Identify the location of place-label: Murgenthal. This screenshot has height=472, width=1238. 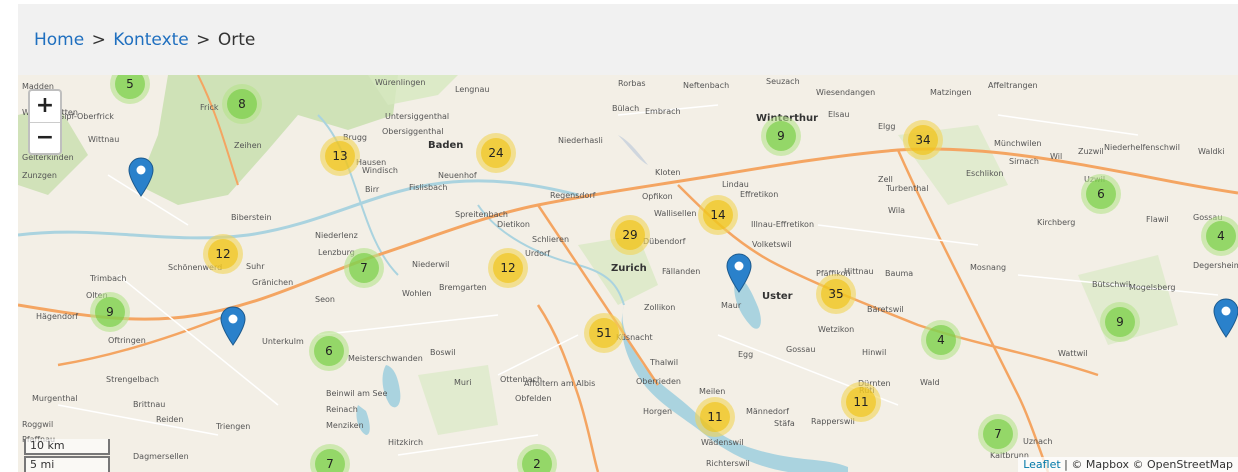
(55, 398).